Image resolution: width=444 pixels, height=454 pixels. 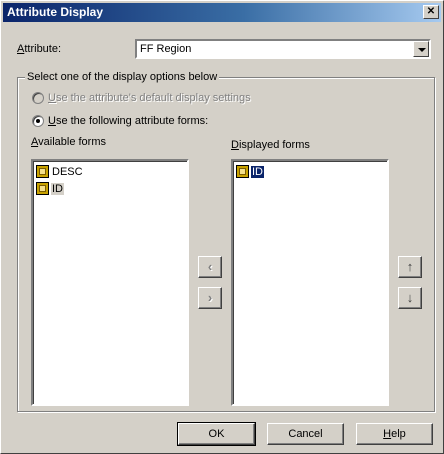 I want to click on attribute-forms-label: Use the following attribute forms:, so click(x=128, y=121).